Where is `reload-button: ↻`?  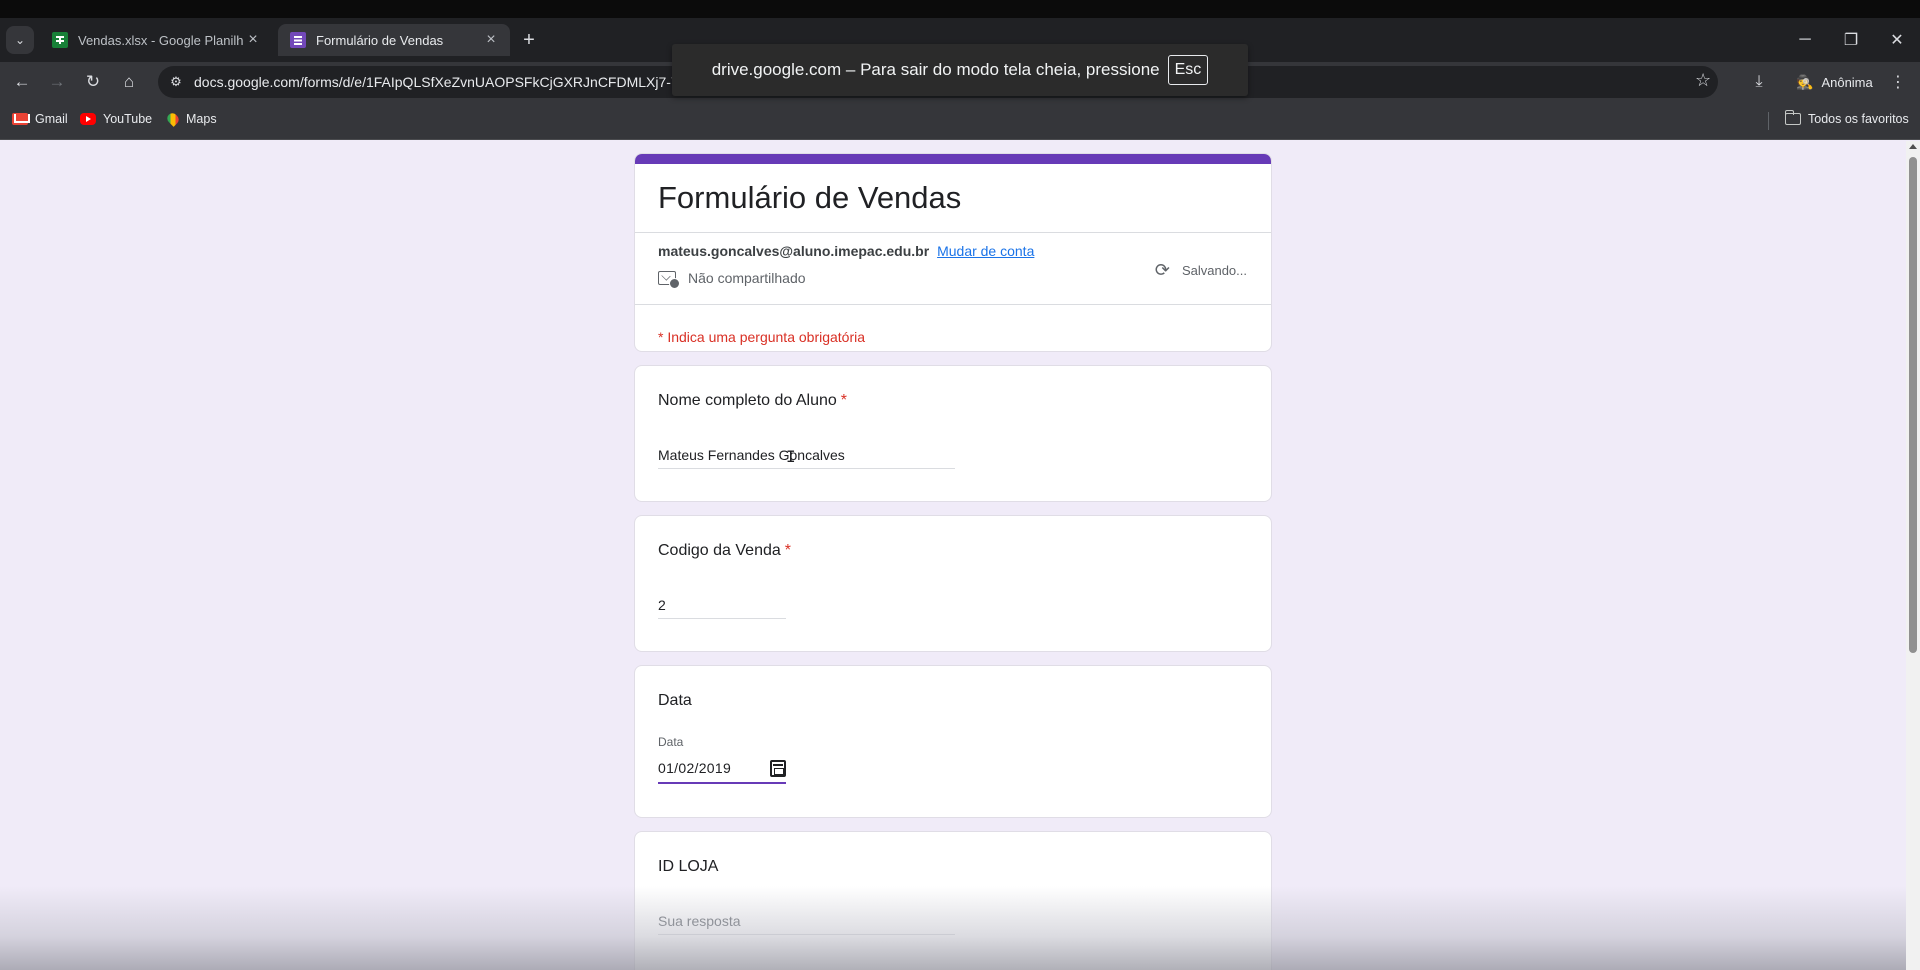 reload-button: ↻ is located at coordinates (93, 82).